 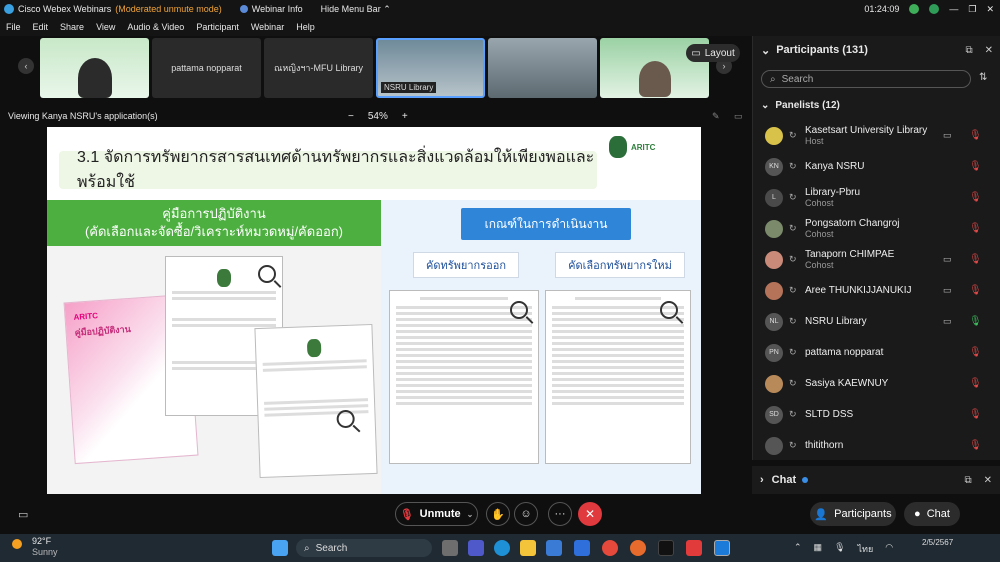 I want to click on panelist-row: ↻ Pongsatorn Changroj Cohost 🎙, so click(x=876, y=228).